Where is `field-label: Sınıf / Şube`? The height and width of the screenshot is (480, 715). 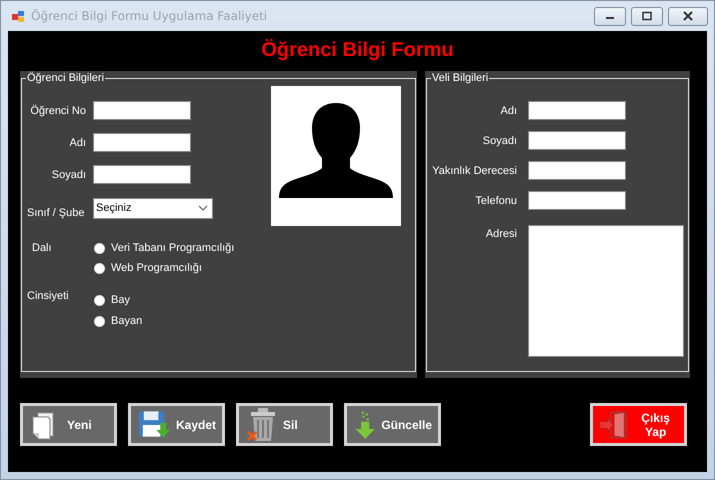 field-label: Sınıf / Şube is located at coordinates (56, 212).